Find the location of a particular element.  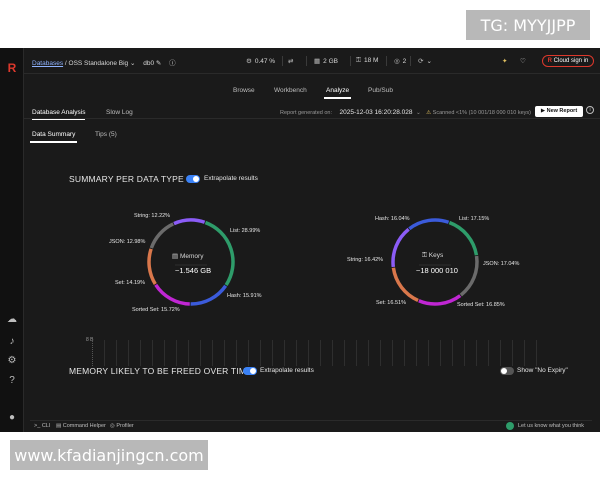

memory-slice-hash is located at coordinates (209, 295).